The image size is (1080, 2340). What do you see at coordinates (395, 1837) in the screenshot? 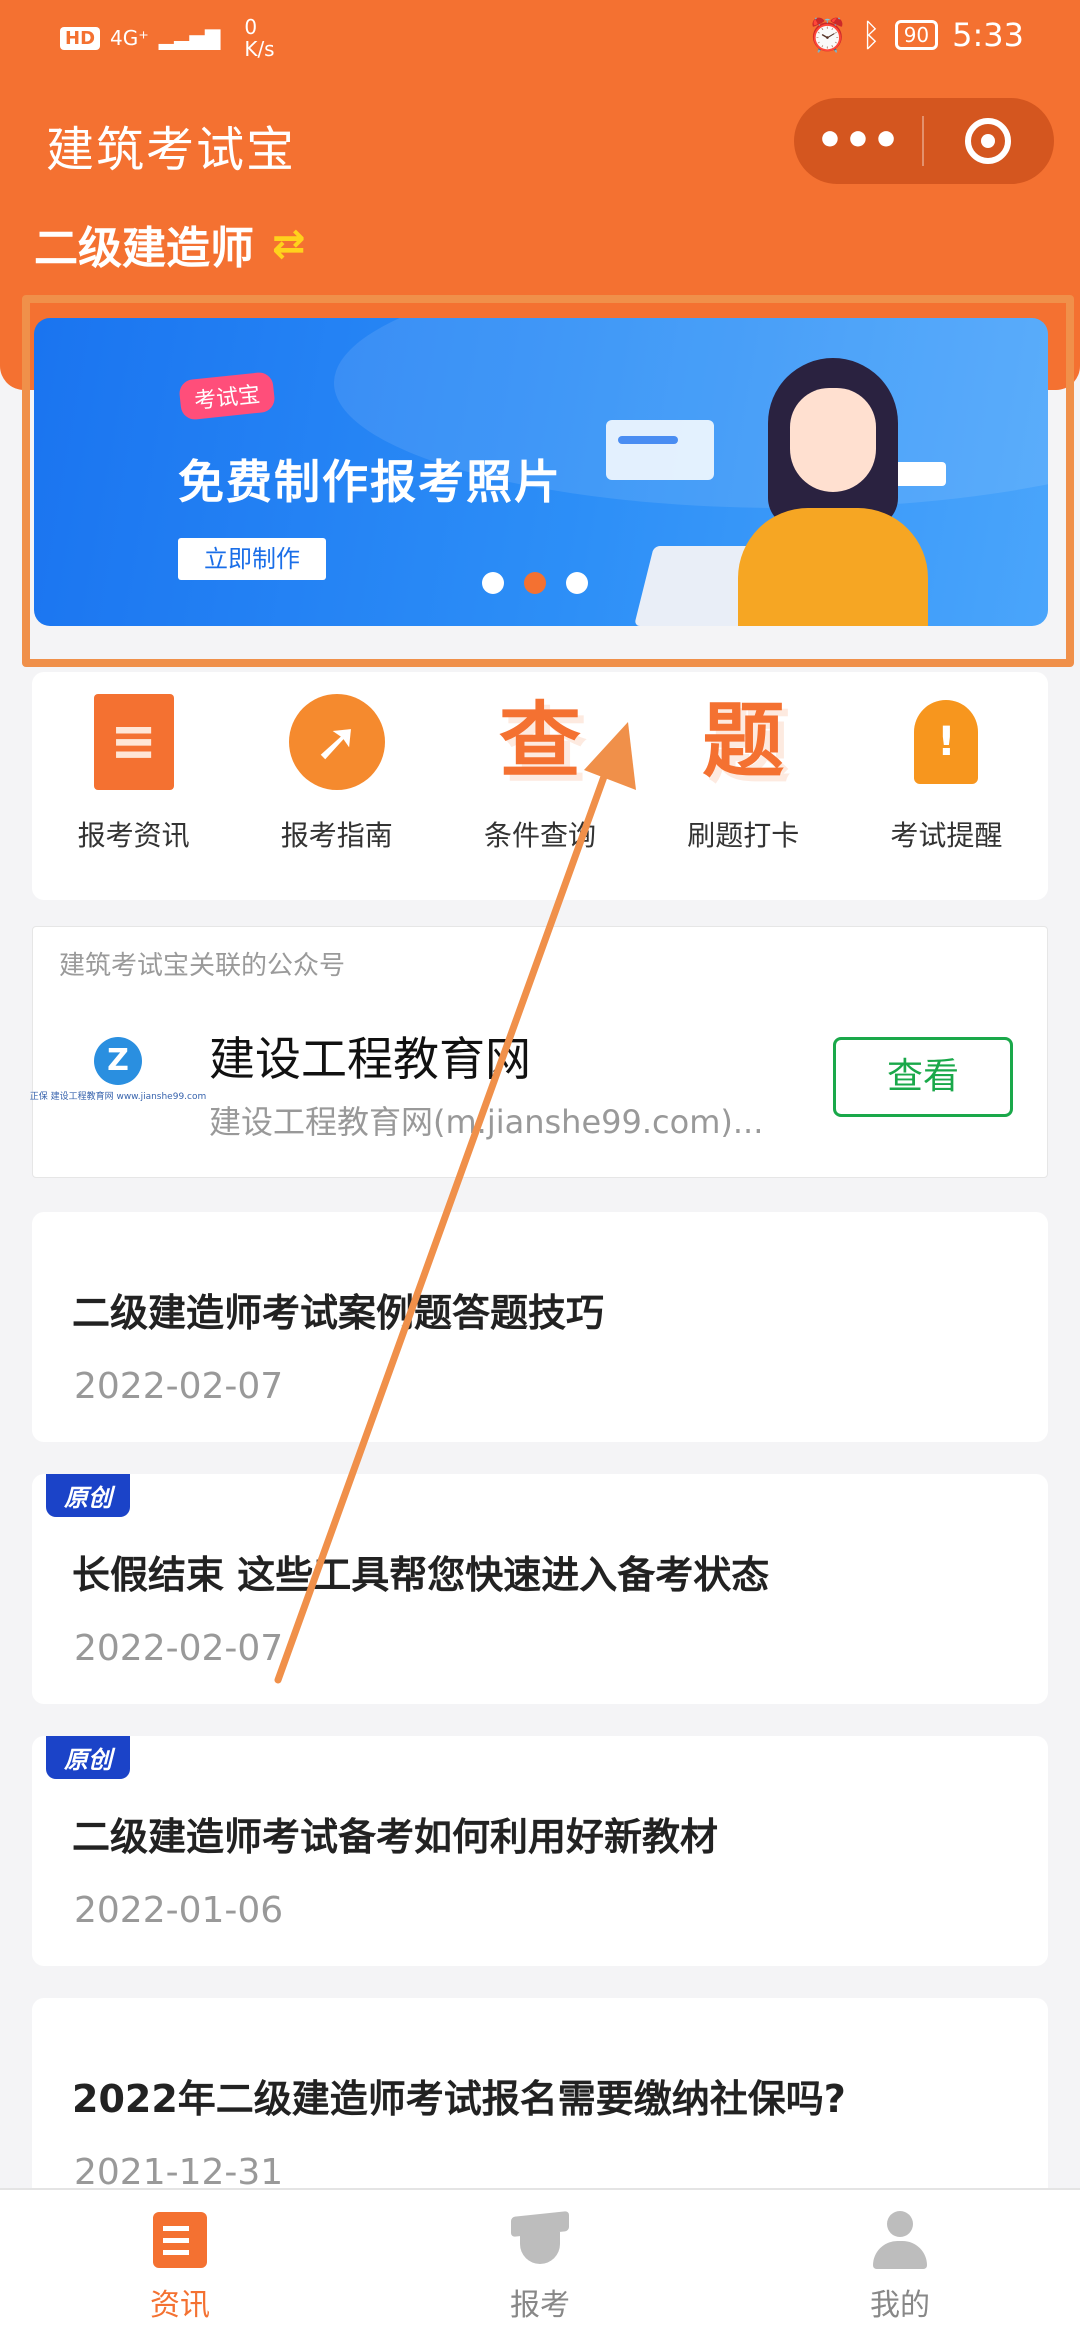
I see `article-title: 二级建造师考试备考如何利用好新教材` at bounding box center [395, 1837].